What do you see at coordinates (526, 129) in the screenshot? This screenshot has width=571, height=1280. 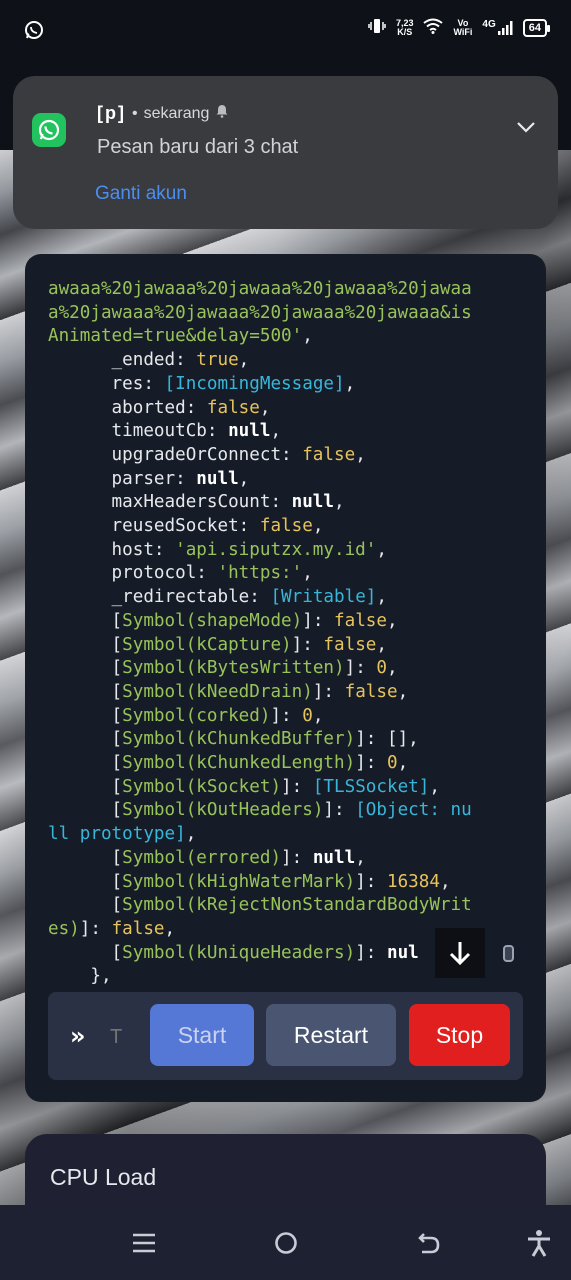 I see `chevron-down-icon` at bounding box center [526, 129].